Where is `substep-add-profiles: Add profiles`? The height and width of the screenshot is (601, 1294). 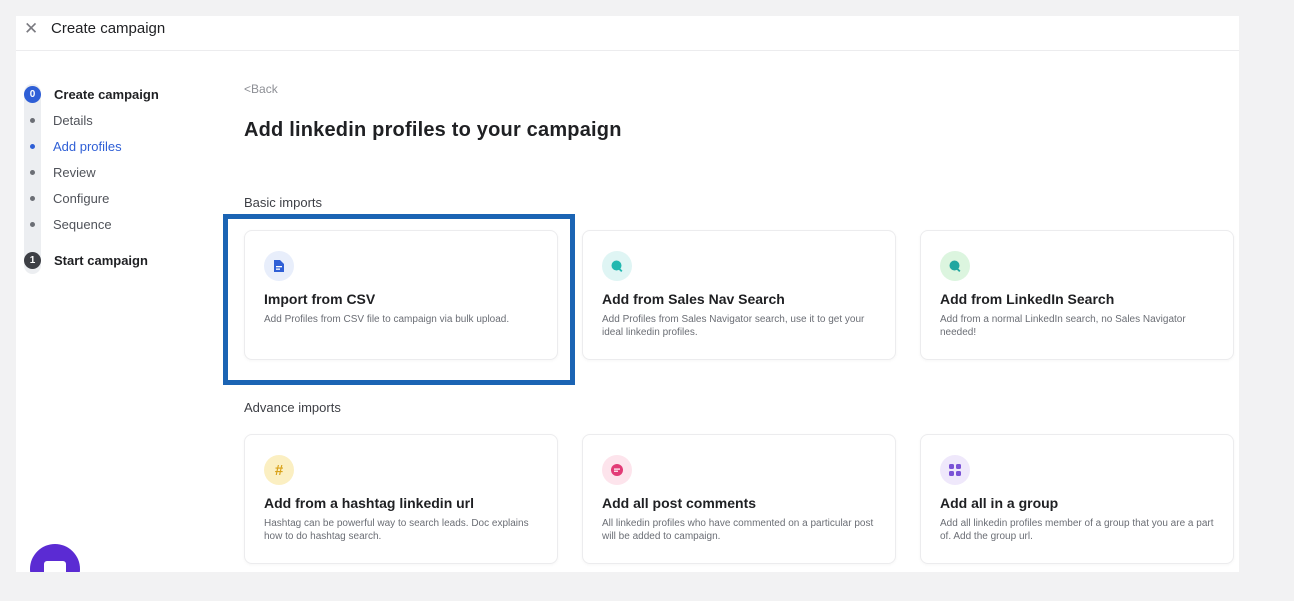 substep-add-profiles: Add profiles is located at coordinates (134, 146).